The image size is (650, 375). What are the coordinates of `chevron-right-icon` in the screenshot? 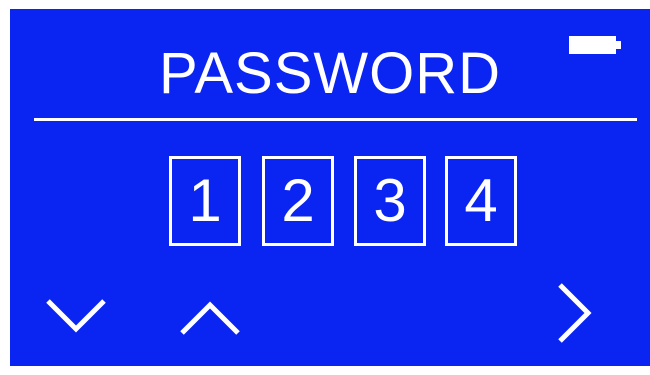 It's located at (575, 313).